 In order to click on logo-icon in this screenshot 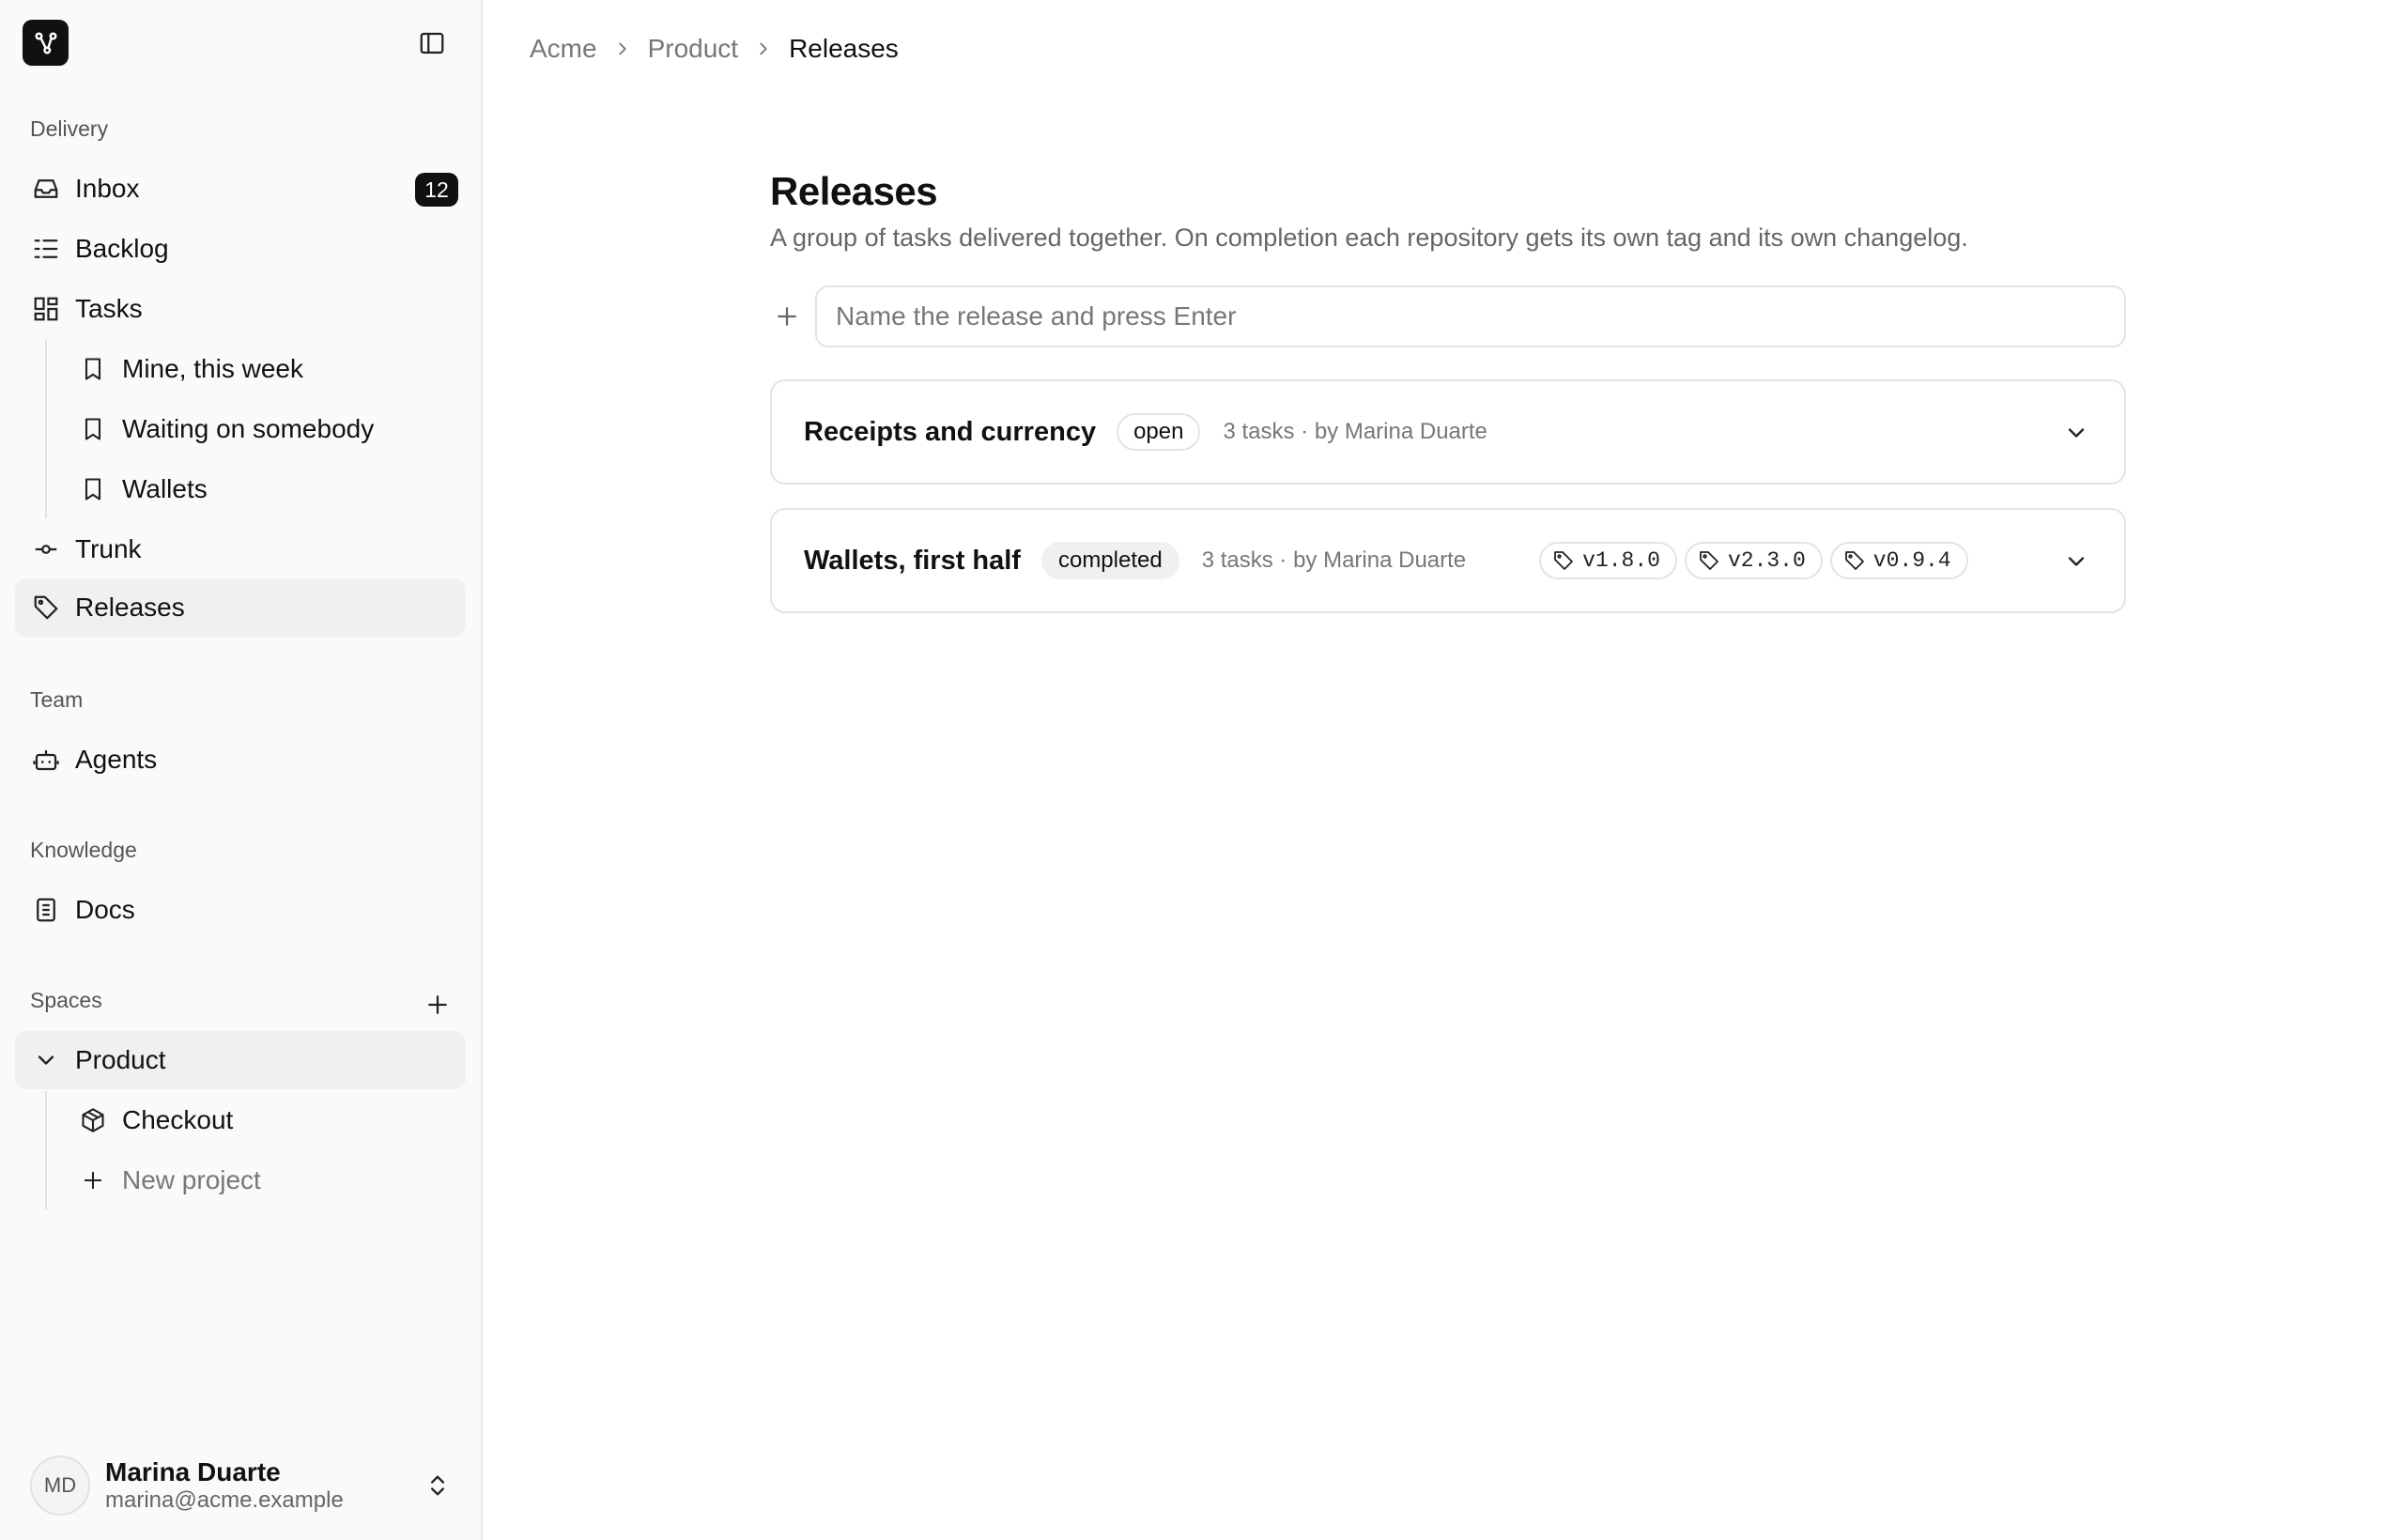, I will do `click(45, 42)`.